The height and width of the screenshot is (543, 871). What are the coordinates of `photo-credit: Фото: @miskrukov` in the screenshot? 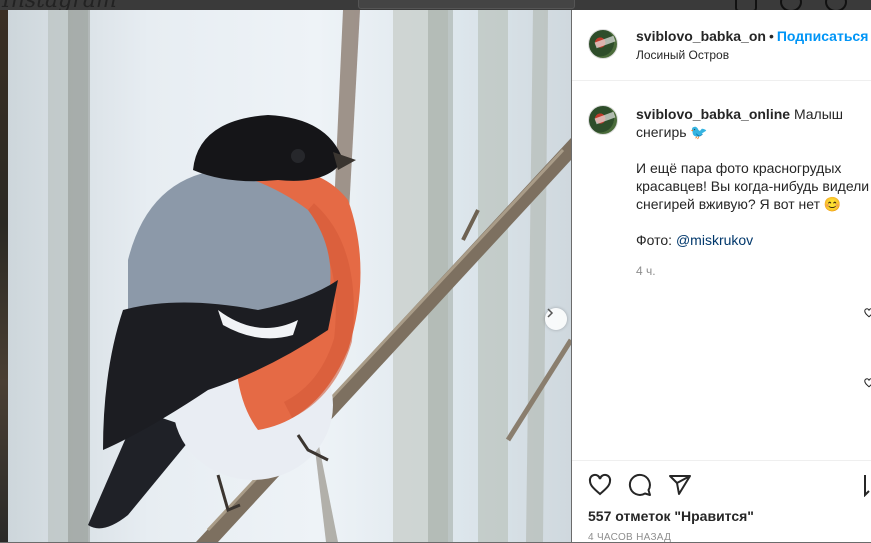 It's located at (753, 240).